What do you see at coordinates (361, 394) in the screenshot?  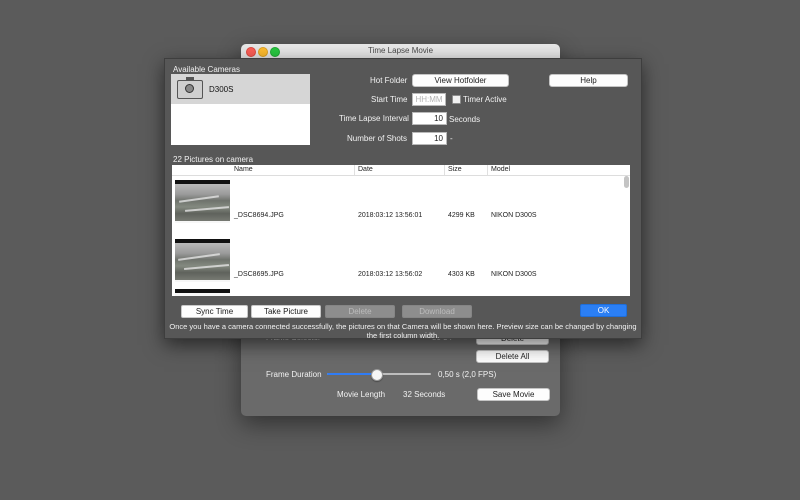 I see `movie-length-label: Movie Length` at bounding box center [361, 394].